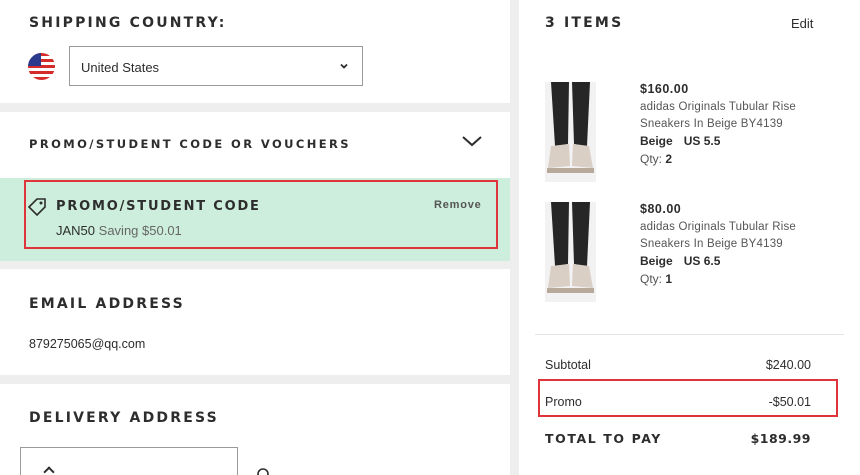 Image resolution: width=860 pixels, height=475 pixels. I want to click on delivery-title: DELIVERY ADDRESS, so click(124, 418).